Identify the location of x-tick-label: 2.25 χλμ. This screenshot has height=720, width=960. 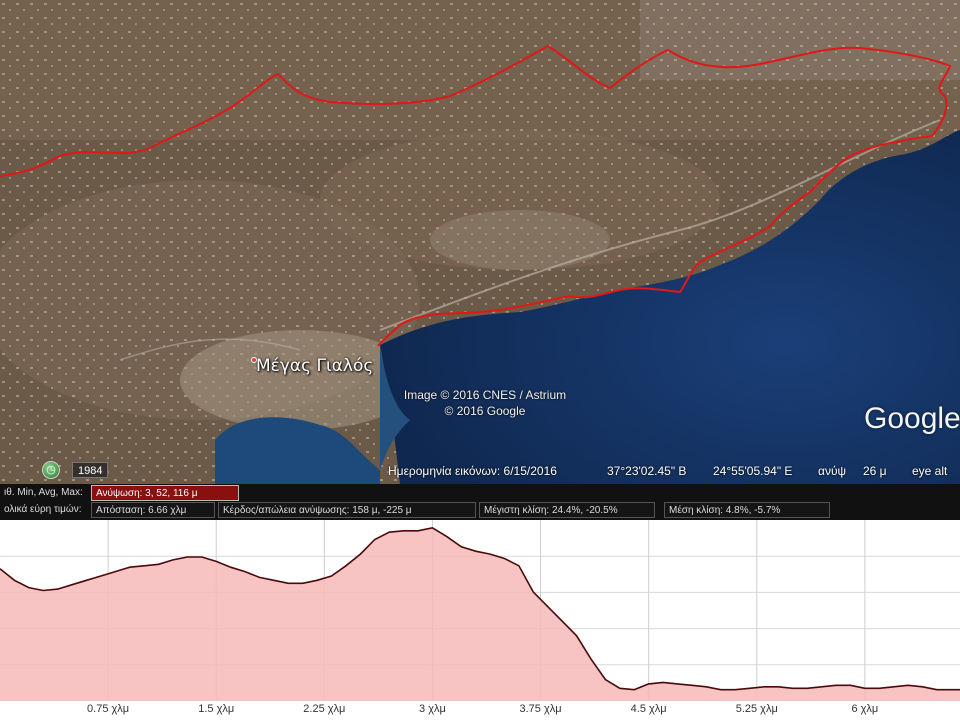
(324, 709).